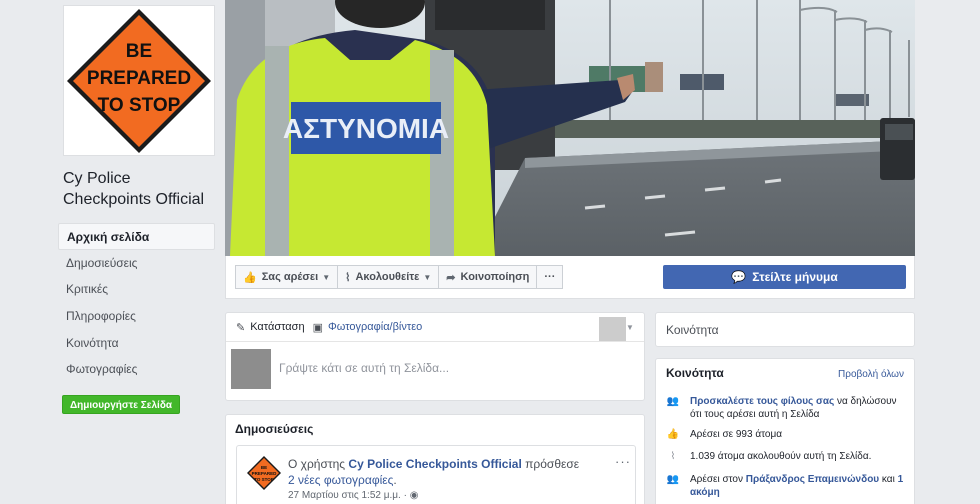  I want to click on tab-status: ✎ Κατάσταση, so click(270, 327).